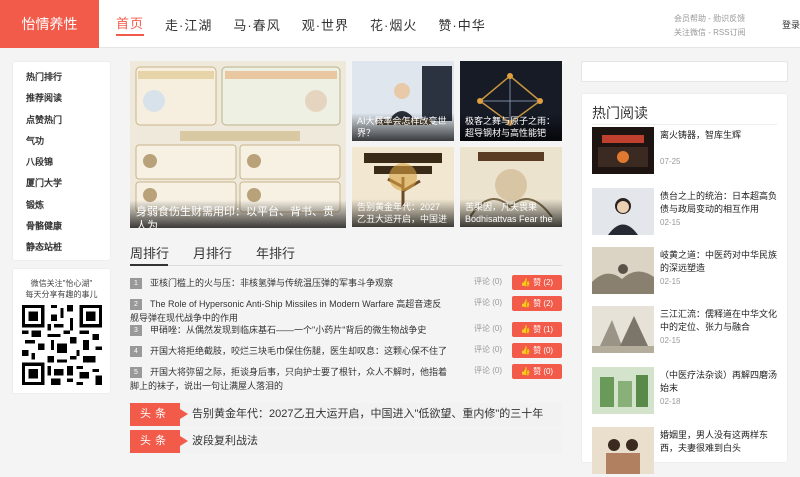 Image resolution: width=800 pixels, height=477 pixels. Describe the element at coordinates (403, 101) in the screenshot. I see `featured-1: AI大概率会怎样改变世界？` at that location.